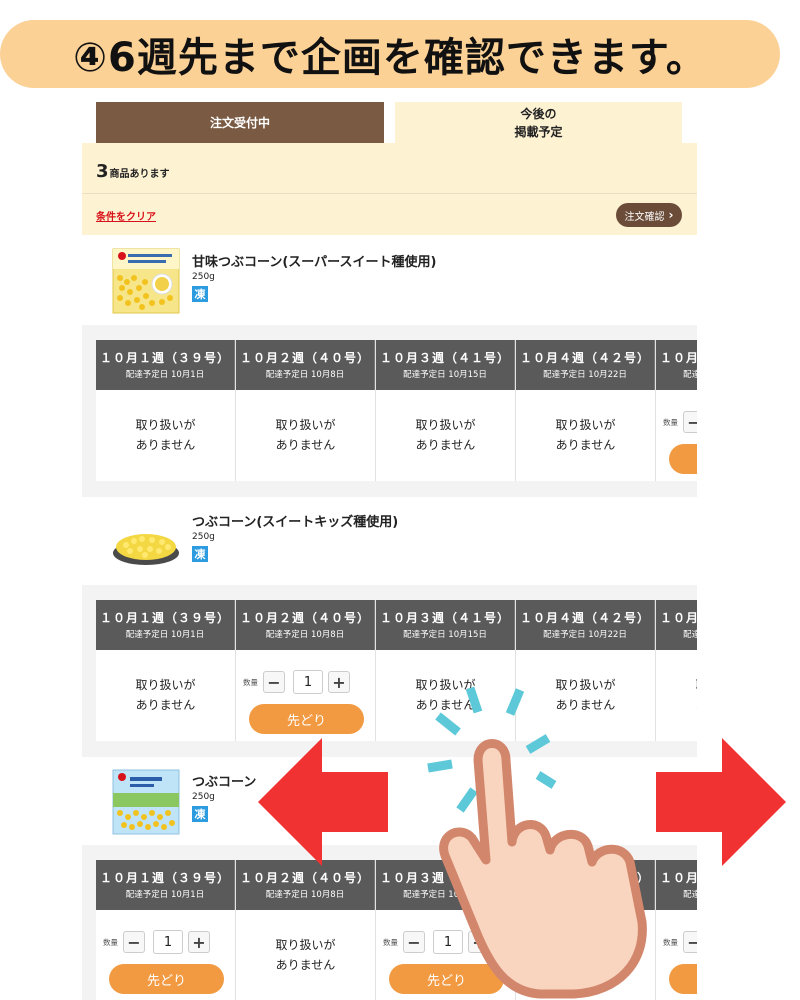 This screenshot has width=800, height=1000. I want to click on product-card: 甘味つぶコーン(スーパースイート種使用) 250g 凍, so click(389, 280).